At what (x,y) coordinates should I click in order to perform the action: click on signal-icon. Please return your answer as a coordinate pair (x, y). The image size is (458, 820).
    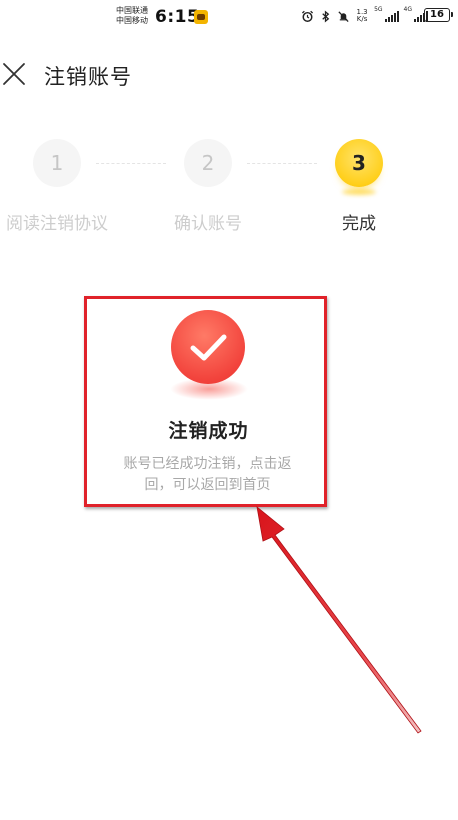
    Looking at the image, I should click on (391, 16).